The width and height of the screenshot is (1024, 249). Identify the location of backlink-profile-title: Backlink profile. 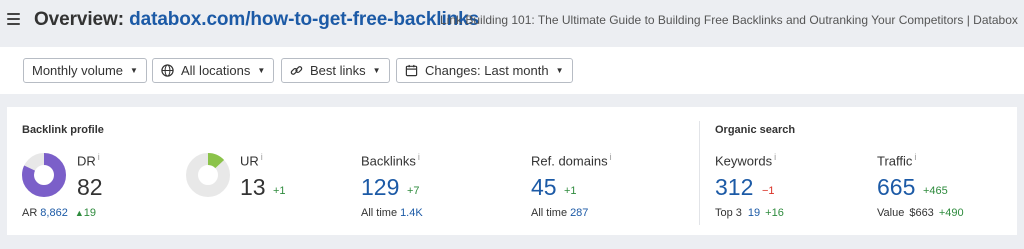
(63, 130).